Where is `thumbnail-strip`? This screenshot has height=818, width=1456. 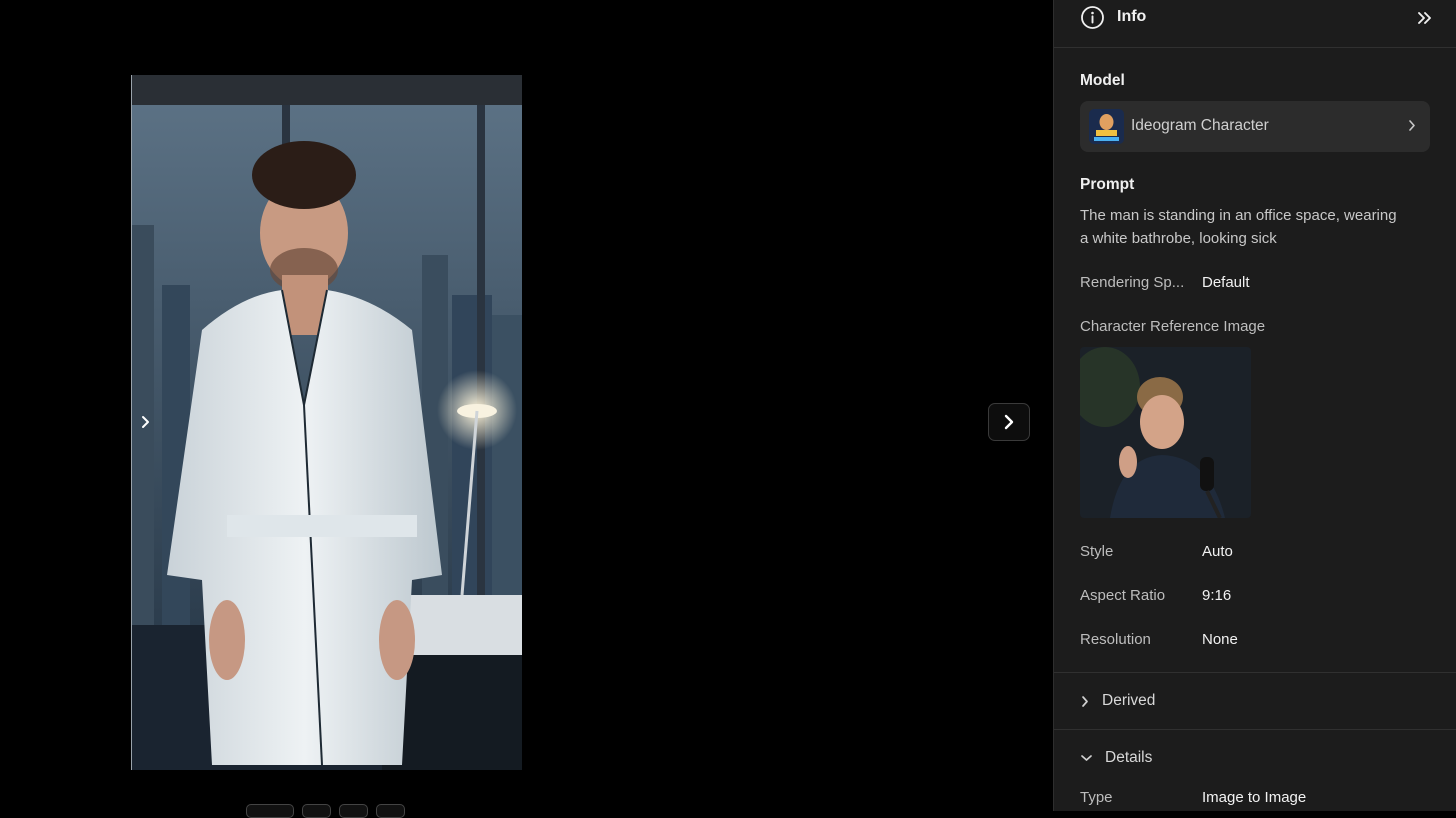
thumbnail-strip is located at coordinates (325, 811).